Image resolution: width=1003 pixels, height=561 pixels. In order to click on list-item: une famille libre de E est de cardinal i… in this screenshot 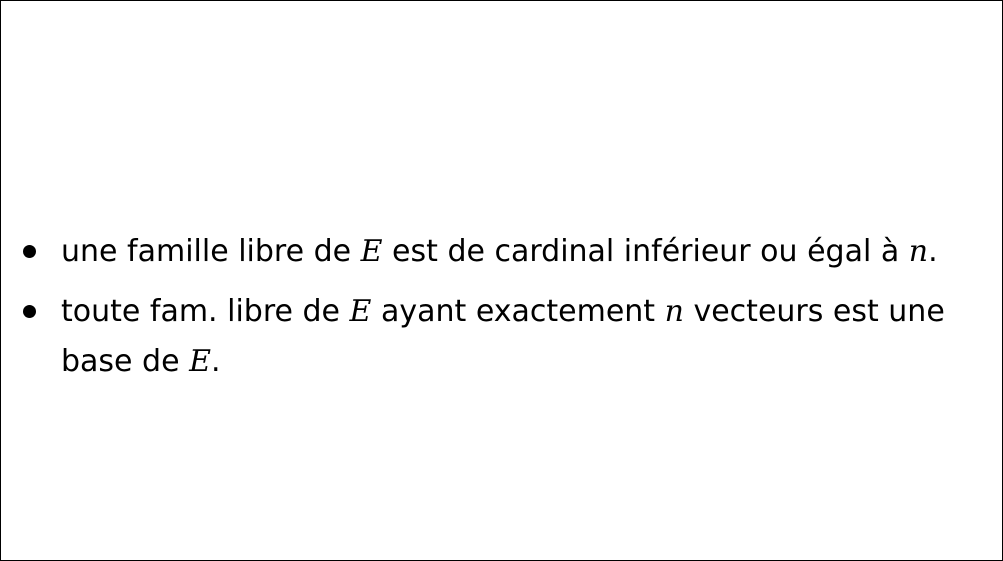, I will do `click(508, 252)`.